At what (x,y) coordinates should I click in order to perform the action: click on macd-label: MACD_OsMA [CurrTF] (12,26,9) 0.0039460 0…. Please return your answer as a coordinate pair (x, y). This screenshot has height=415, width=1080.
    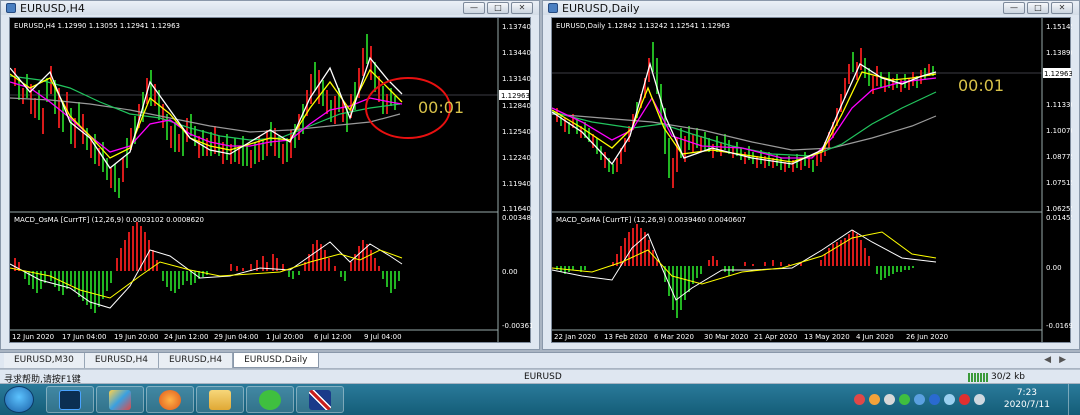
    Looking at the image, I should click on (651, 220).